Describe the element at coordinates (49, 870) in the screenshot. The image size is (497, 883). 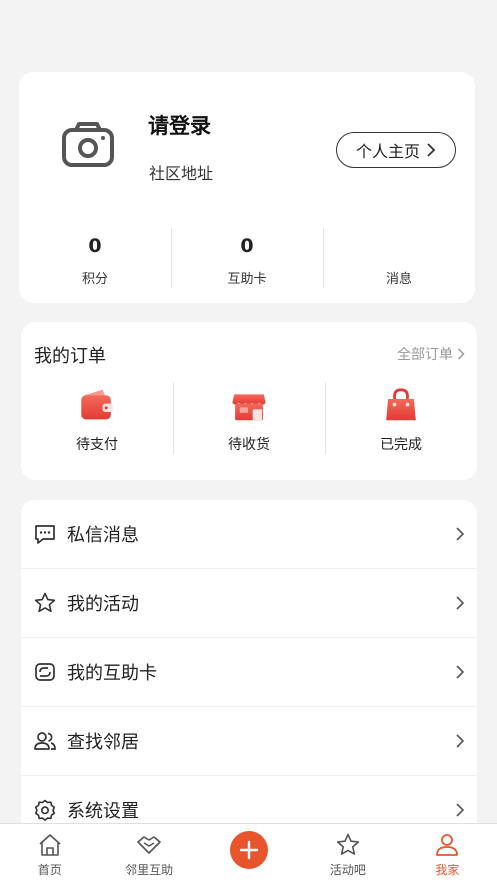
I see `tab-label: 首页` at that location.